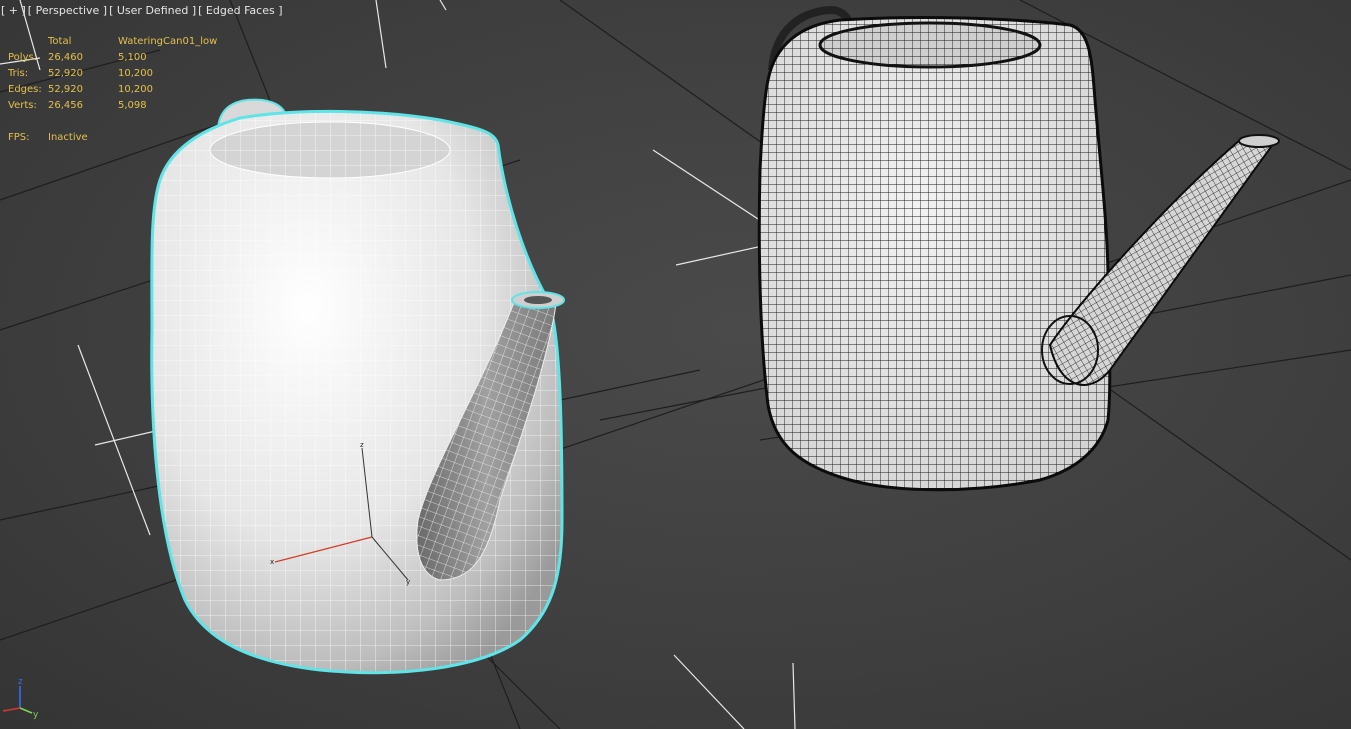 The height and width of the screenshot is (729, 1351). What do you see at coordinates (18, 73) in the screenshot?
I see `stats-label: Tris:` at bounding box center [18, 73].